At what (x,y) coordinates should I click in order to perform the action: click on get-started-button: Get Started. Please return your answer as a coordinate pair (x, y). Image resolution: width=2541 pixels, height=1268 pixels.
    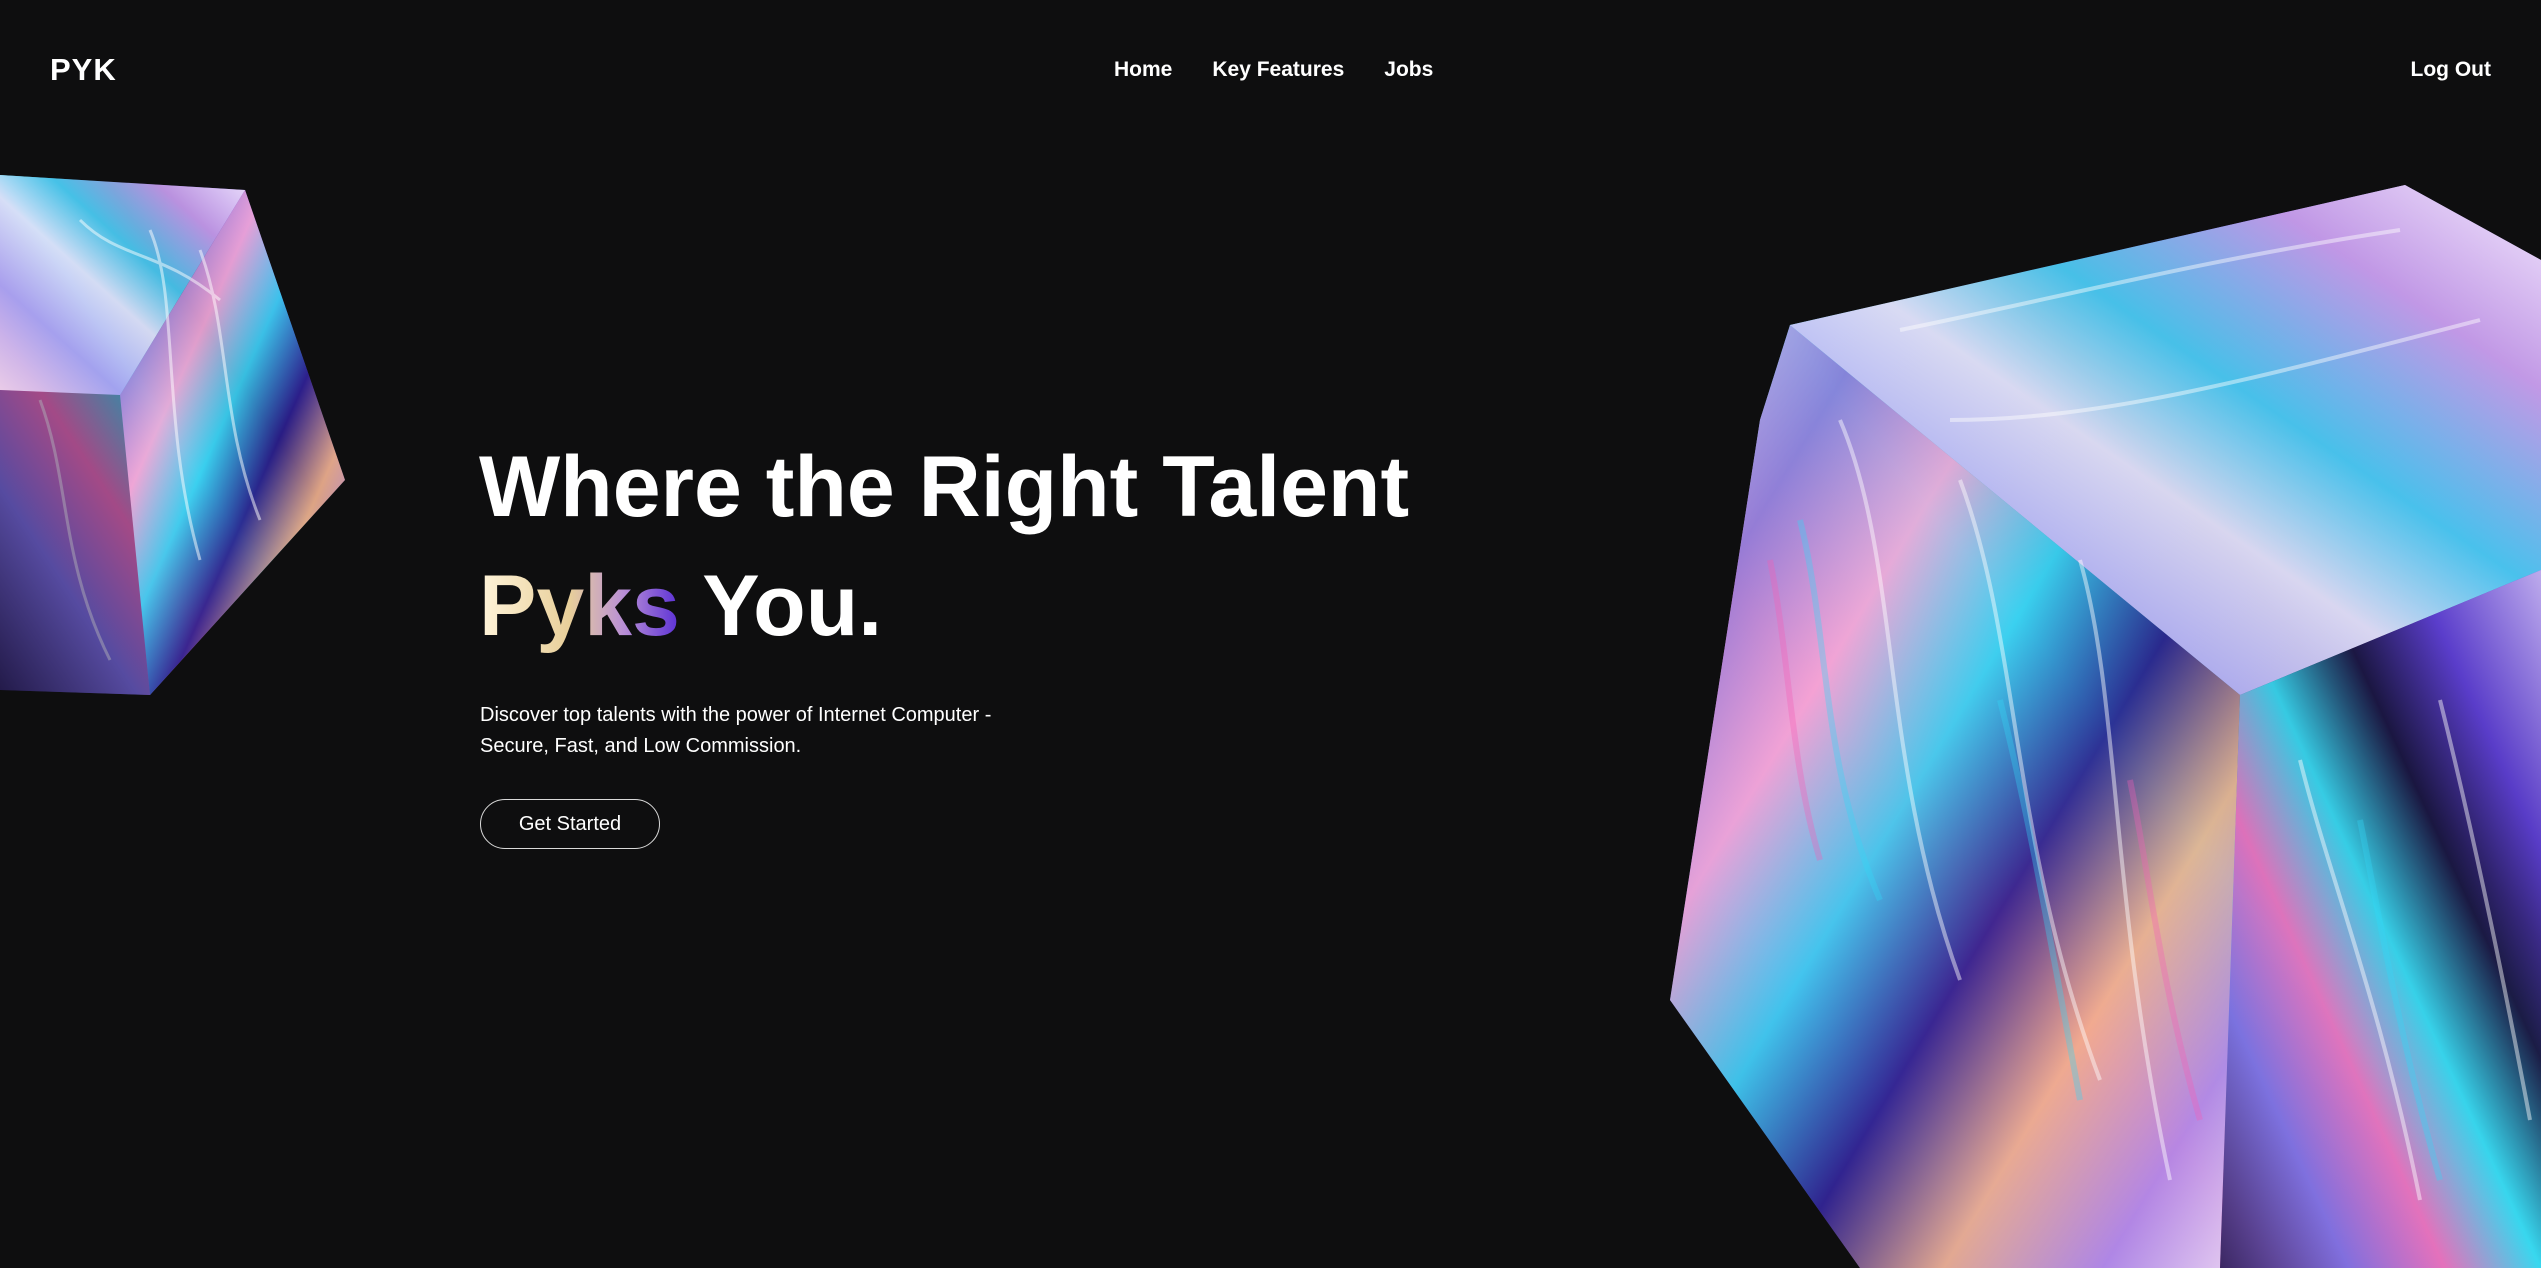
    Looking at the image, I should click on (570, 824).